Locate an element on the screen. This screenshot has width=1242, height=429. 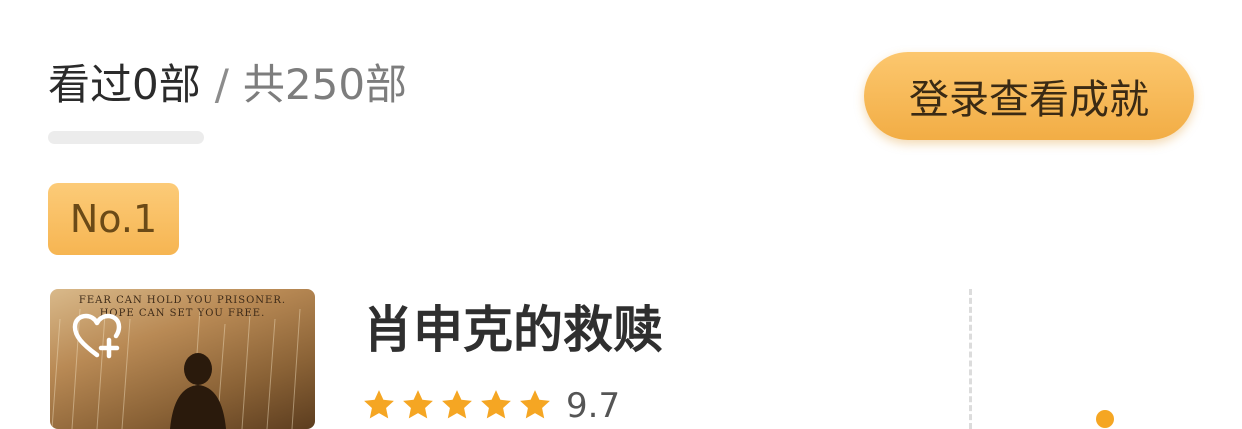
watch-progress-text: 看过0部 / 共250部 is located at coordinates (227, 85).